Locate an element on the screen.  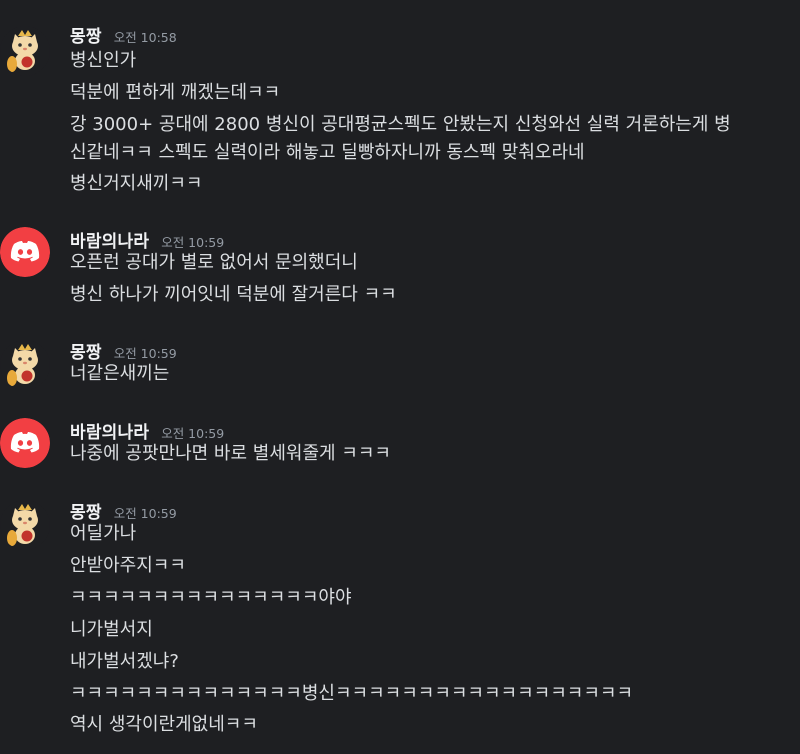
message-text: 병신인가 is located at coordinates (103, 60).